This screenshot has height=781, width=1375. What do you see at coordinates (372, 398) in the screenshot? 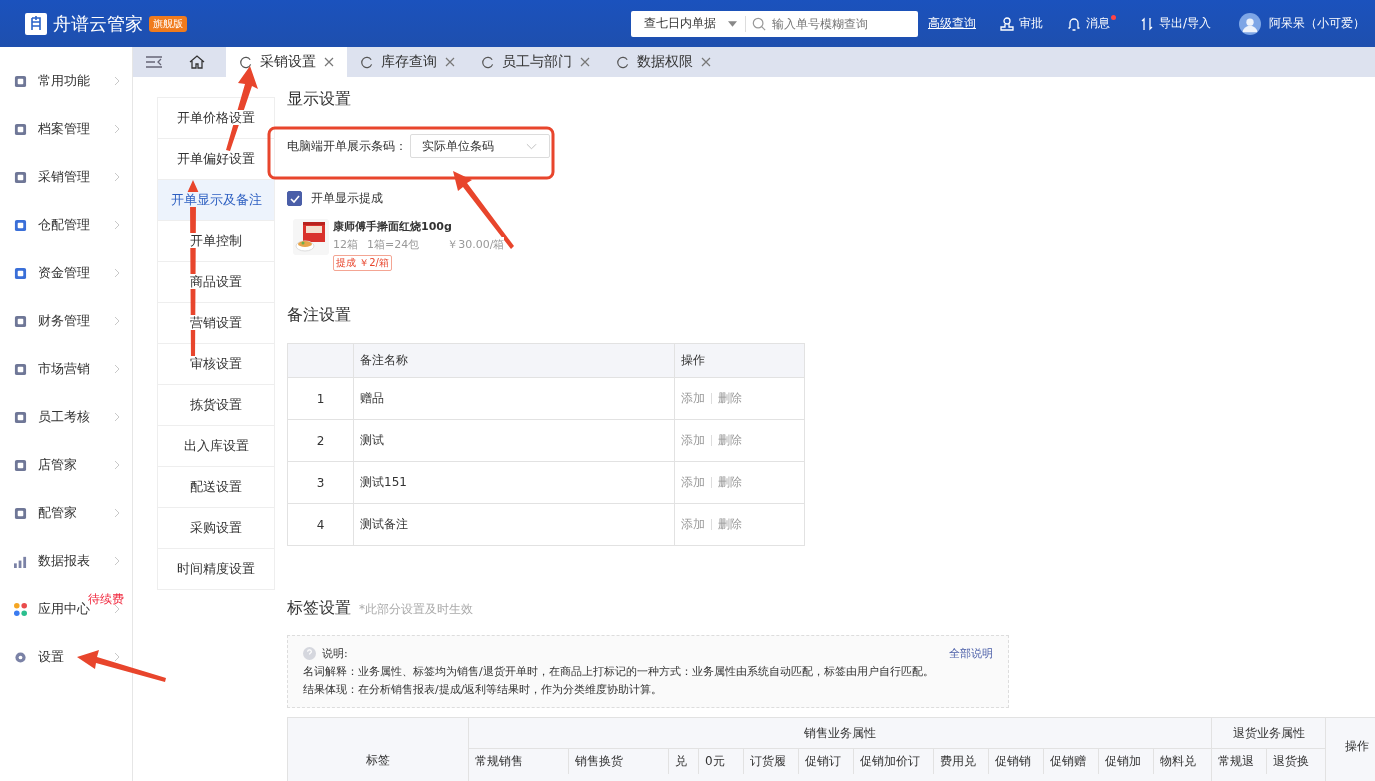
I see `table-cell: 赠品` at bounding box center [372, 398].